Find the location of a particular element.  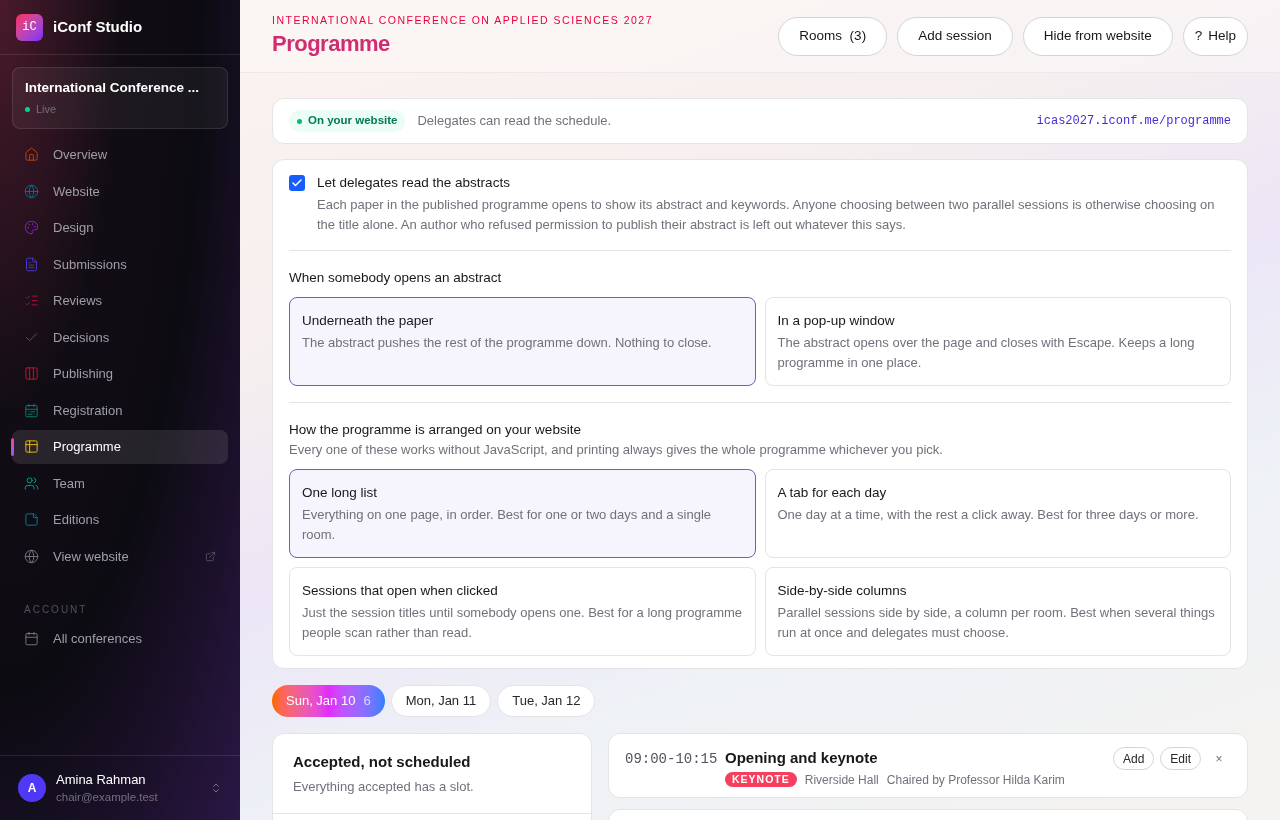

nav-item: View website is located at coordinates (120, 556).